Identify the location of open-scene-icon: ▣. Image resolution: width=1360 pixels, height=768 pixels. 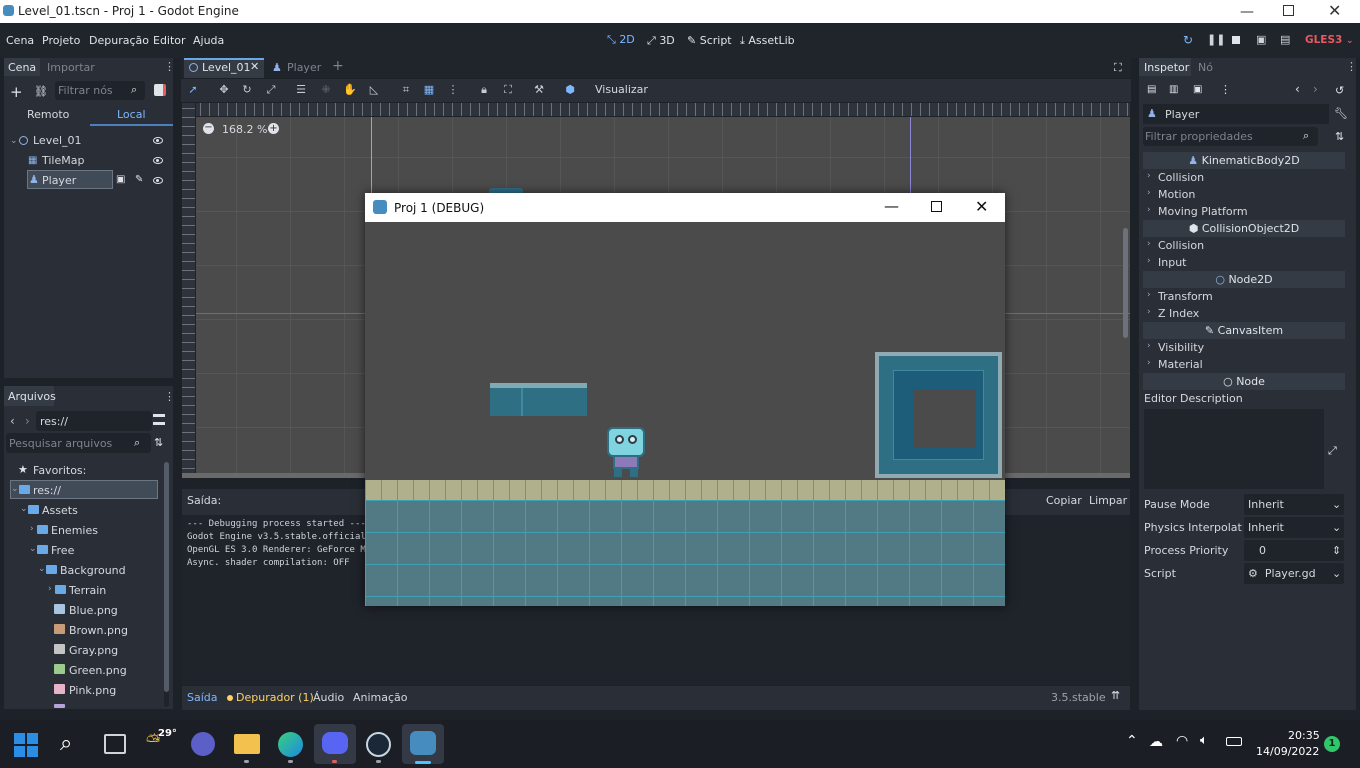
(120, 179).